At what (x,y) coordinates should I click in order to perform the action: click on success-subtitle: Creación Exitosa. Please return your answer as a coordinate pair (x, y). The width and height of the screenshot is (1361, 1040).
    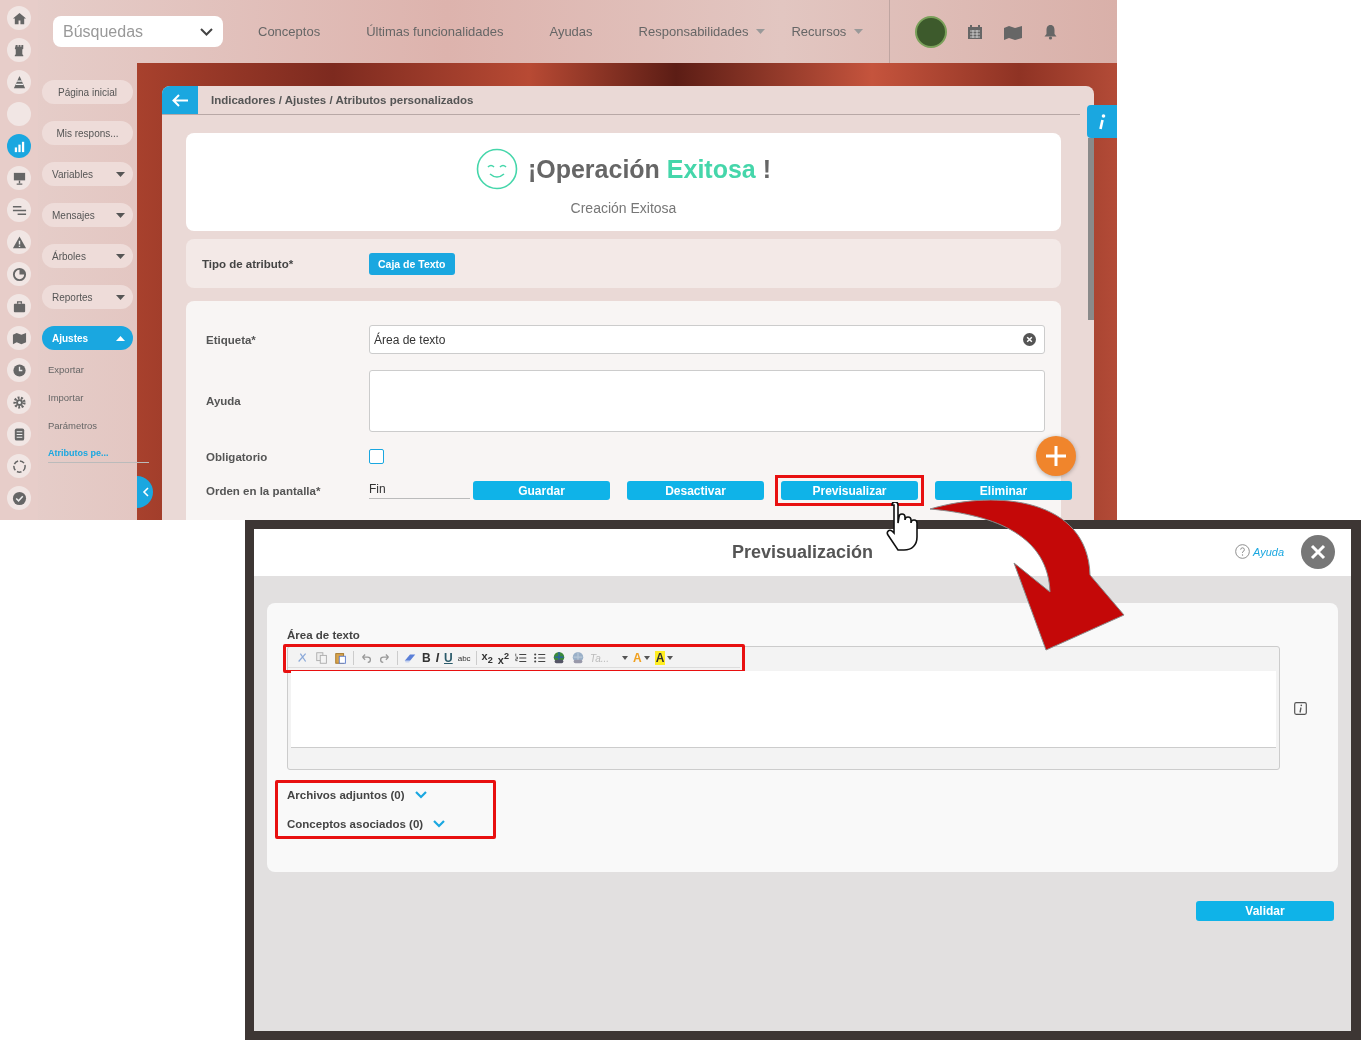
    Looking at the image, I should click on (623, 208).